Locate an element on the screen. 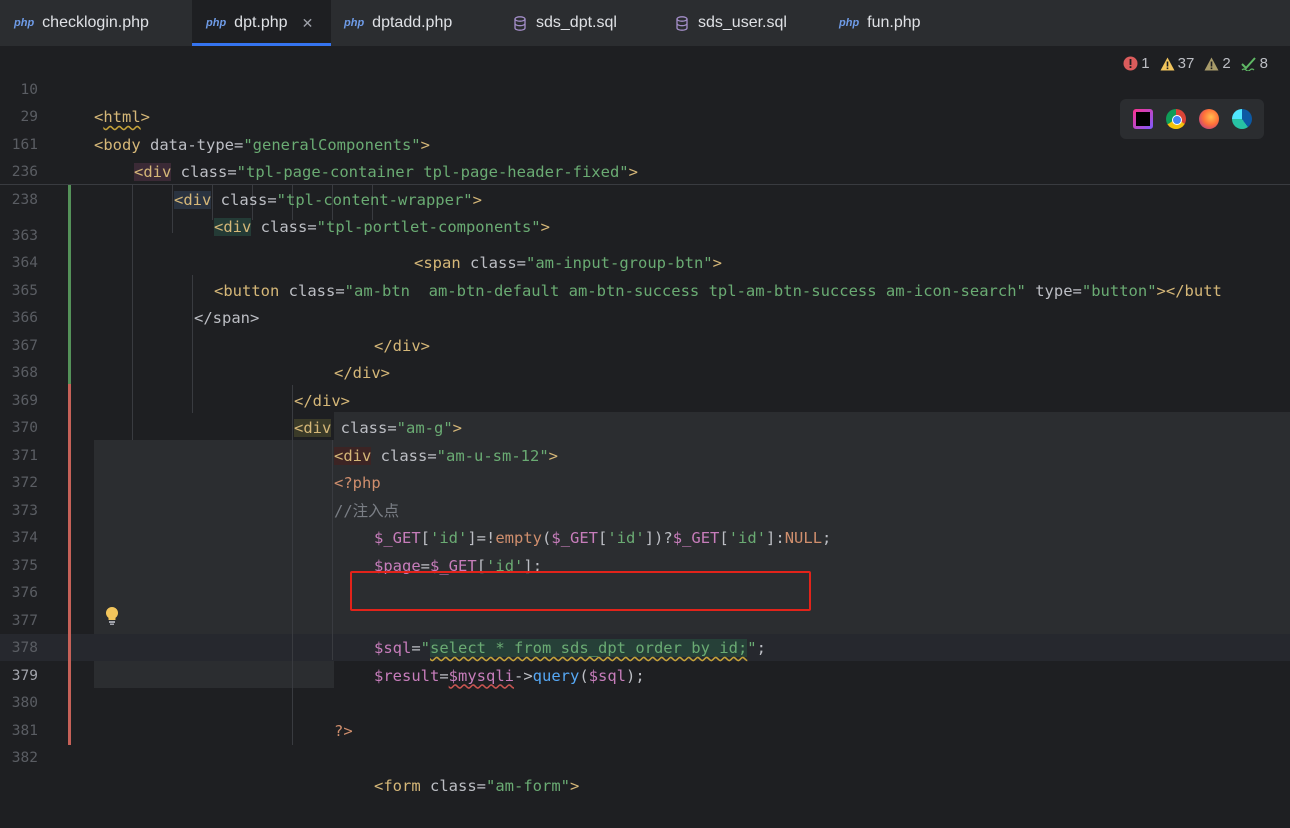  code-line: 380 ?> is located at coordinates (645, 701).